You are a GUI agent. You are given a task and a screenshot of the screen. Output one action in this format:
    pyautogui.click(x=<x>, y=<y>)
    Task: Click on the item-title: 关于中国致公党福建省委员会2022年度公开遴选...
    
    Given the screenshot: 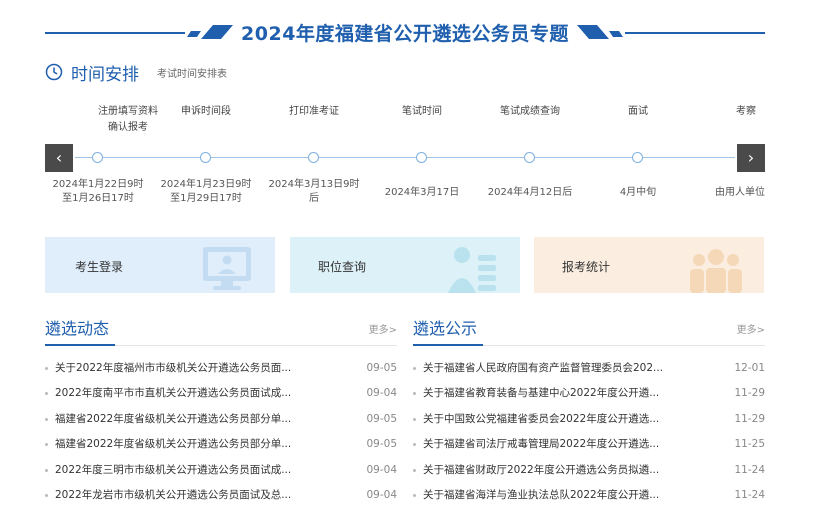 What is the action you would take?
    pyautogui.click(x=541, y=418)
    